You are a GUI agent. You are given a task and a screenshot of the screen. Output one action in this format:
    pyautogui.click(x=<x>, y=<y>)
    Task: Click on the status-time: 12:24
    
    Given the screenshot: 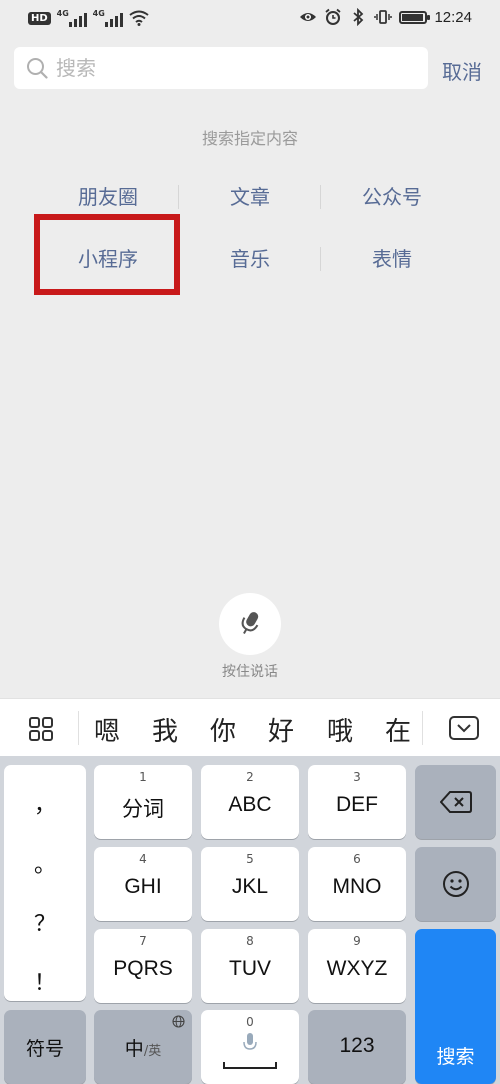 What is the action you would take?
    pyautogui.click(x=453, y=17)
    